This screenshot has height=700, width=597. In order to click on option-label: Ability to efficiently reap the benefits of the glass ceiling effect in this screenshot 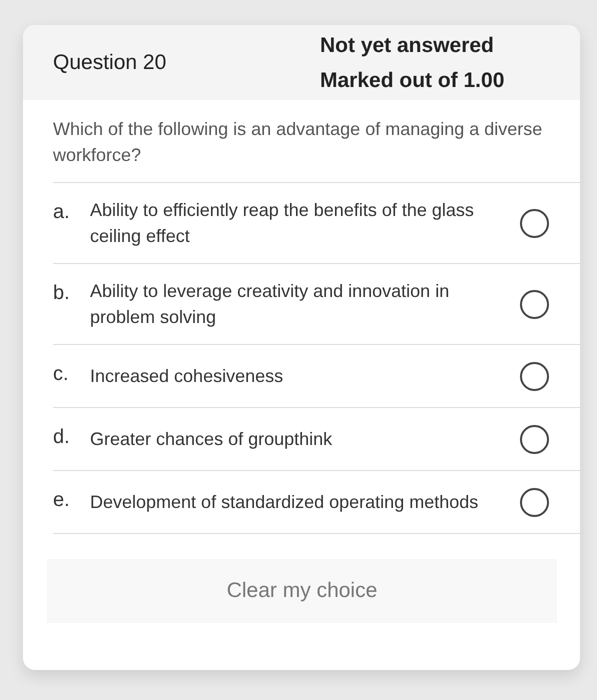, I will do `click(295, 223)`.